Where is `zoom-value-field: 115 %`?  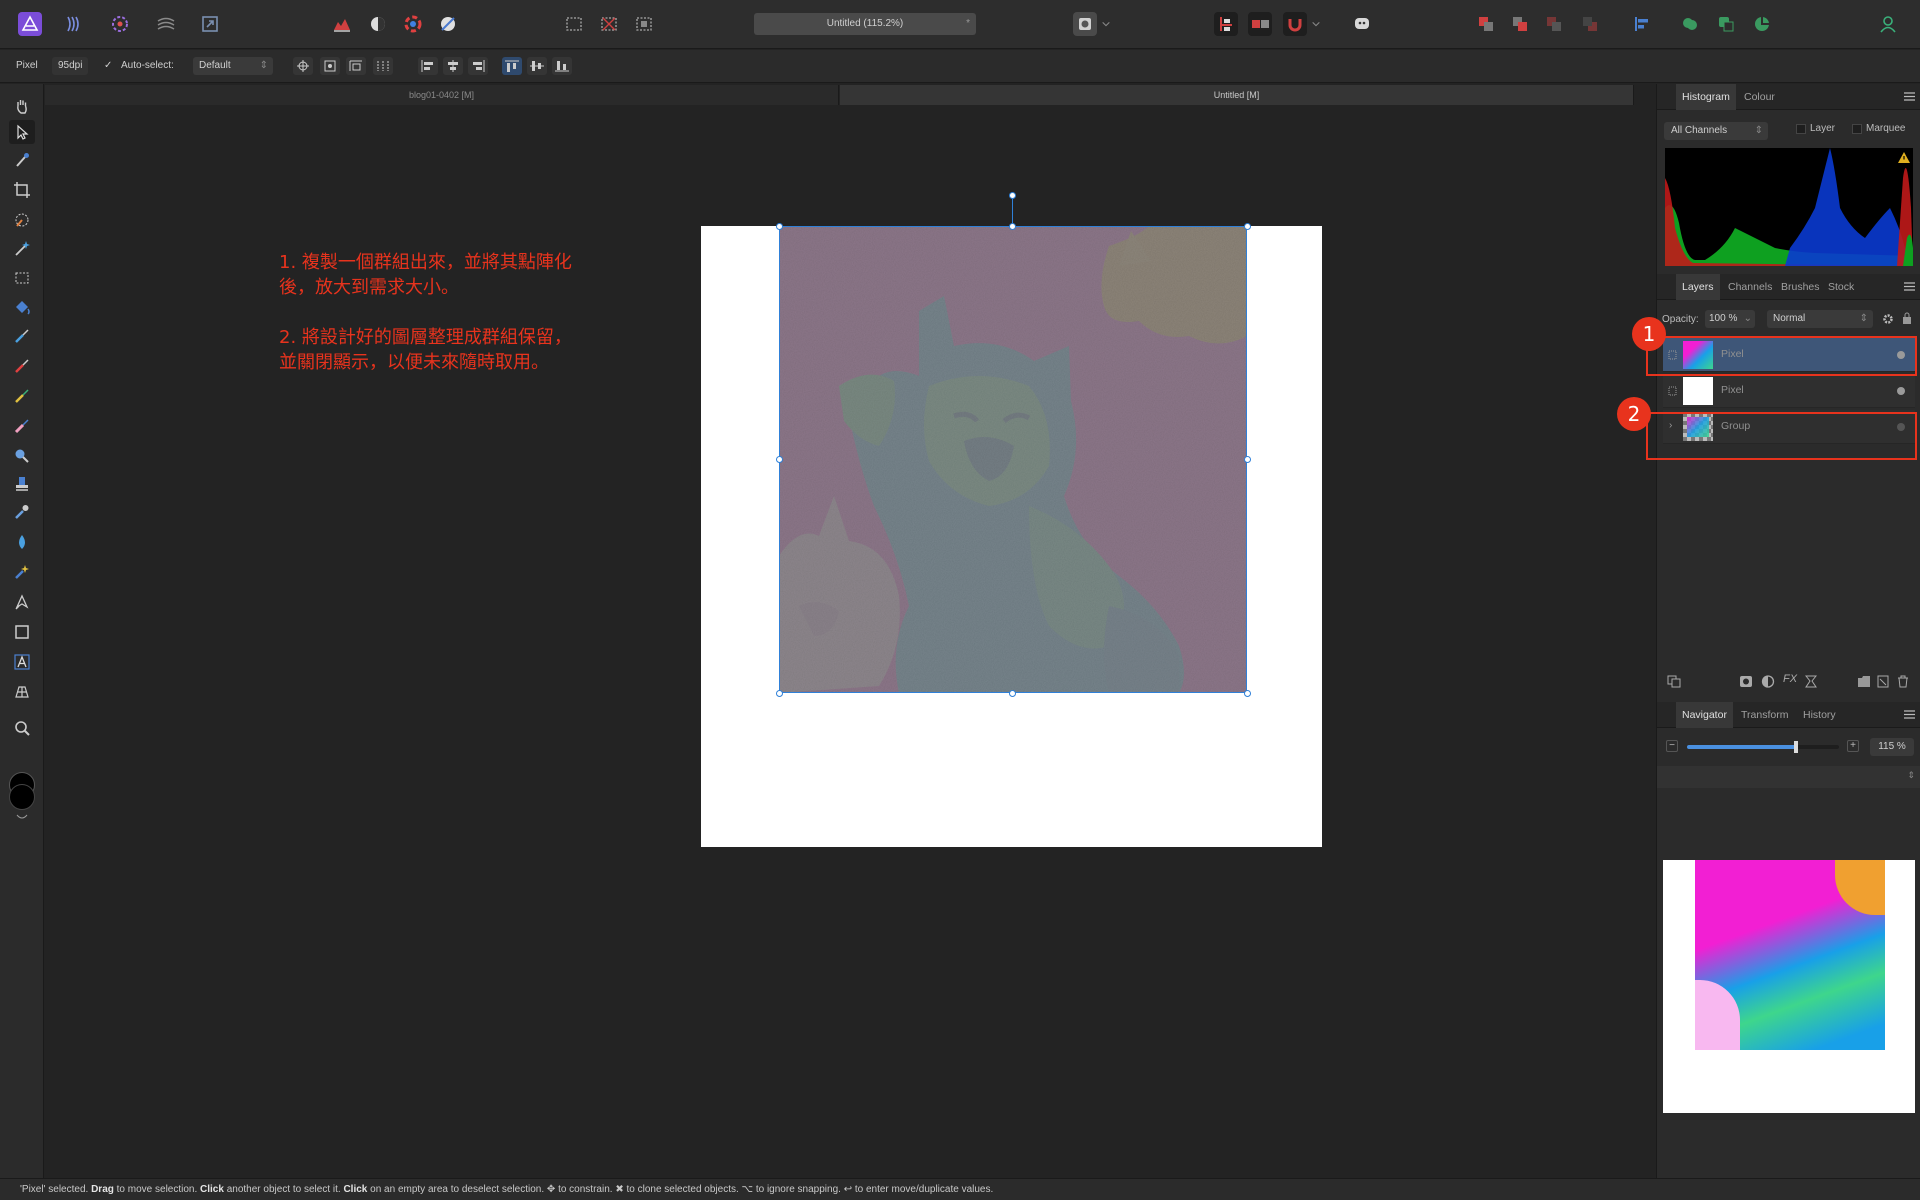 zoom-value-field: 115 % is located at coordinates (1892, 747).